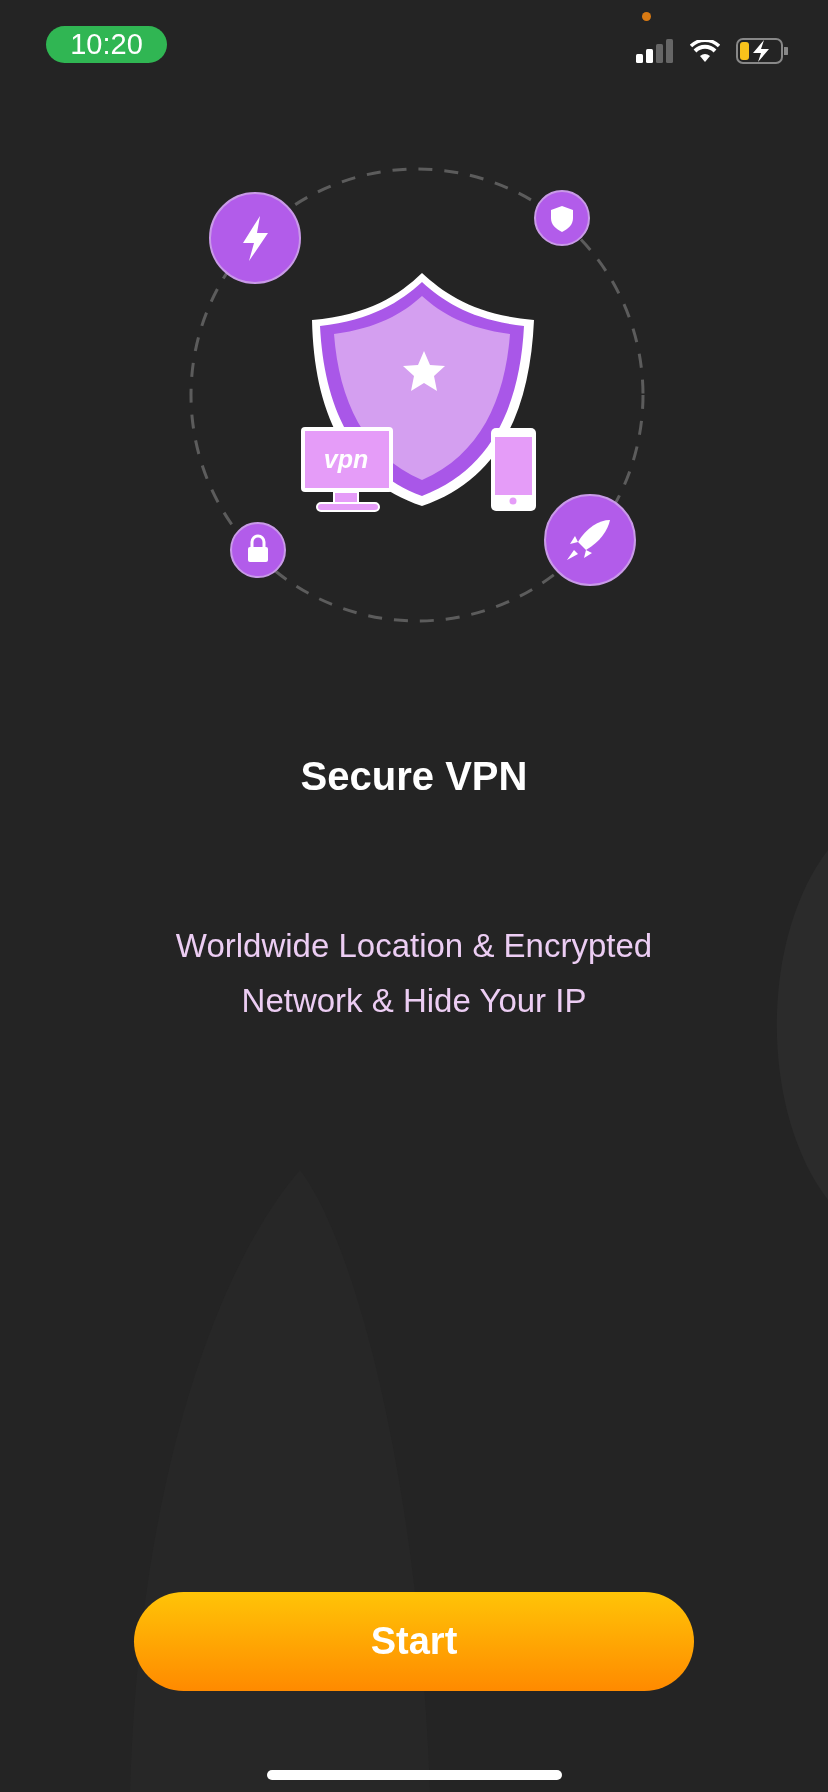 Image resolution: width=828 pixels, height=1792 pixels. What do you see at coordinates (562, 218) in the screenshot?
I see `shield-icon` at bounding box center [562, 218].